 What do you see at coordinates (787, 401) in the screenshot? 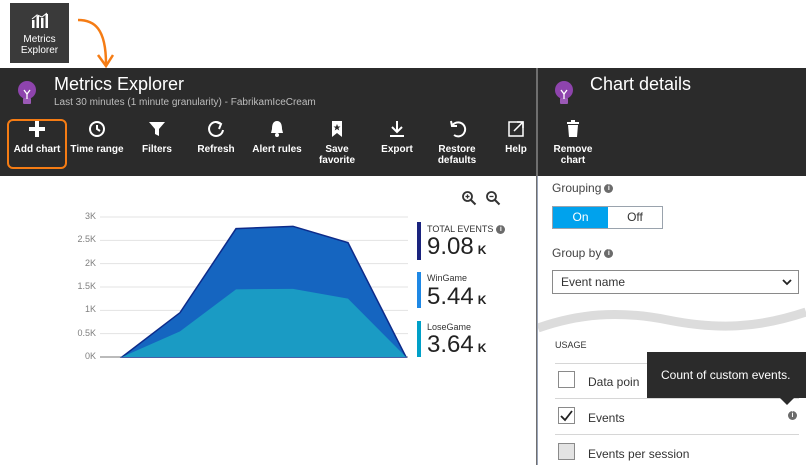
I see `tooltip-arrow` at bounding box center [787, 401].